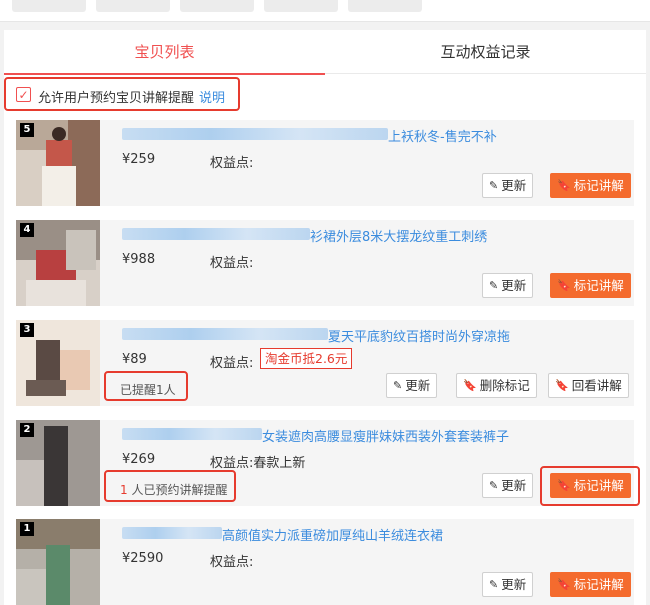 This screenshot has width=650, height=605. I want to click on product-title: 上袄秋冬-售完不补, so click(442, 135).